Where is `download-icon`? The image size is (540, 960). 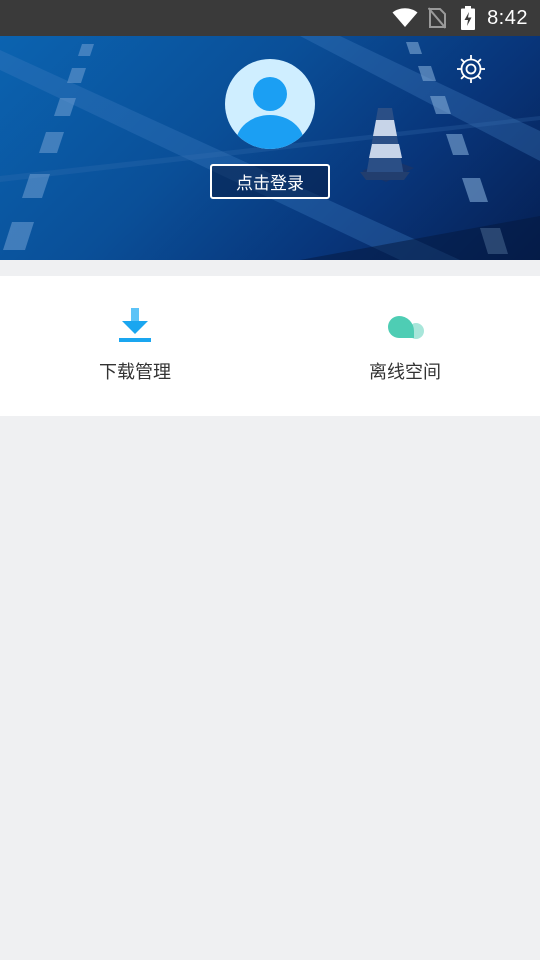
download-icon is located at coordinates (135, 326).